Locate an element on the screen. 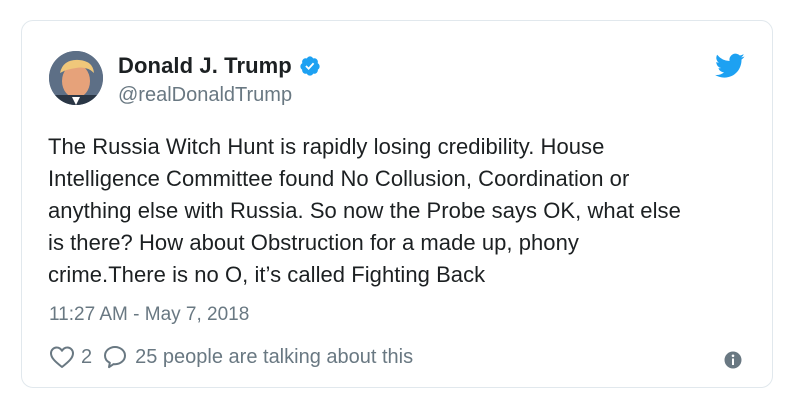  tweet-author: Donald J. Trump @realDonaldTrump is located at coordinates (219, 79).